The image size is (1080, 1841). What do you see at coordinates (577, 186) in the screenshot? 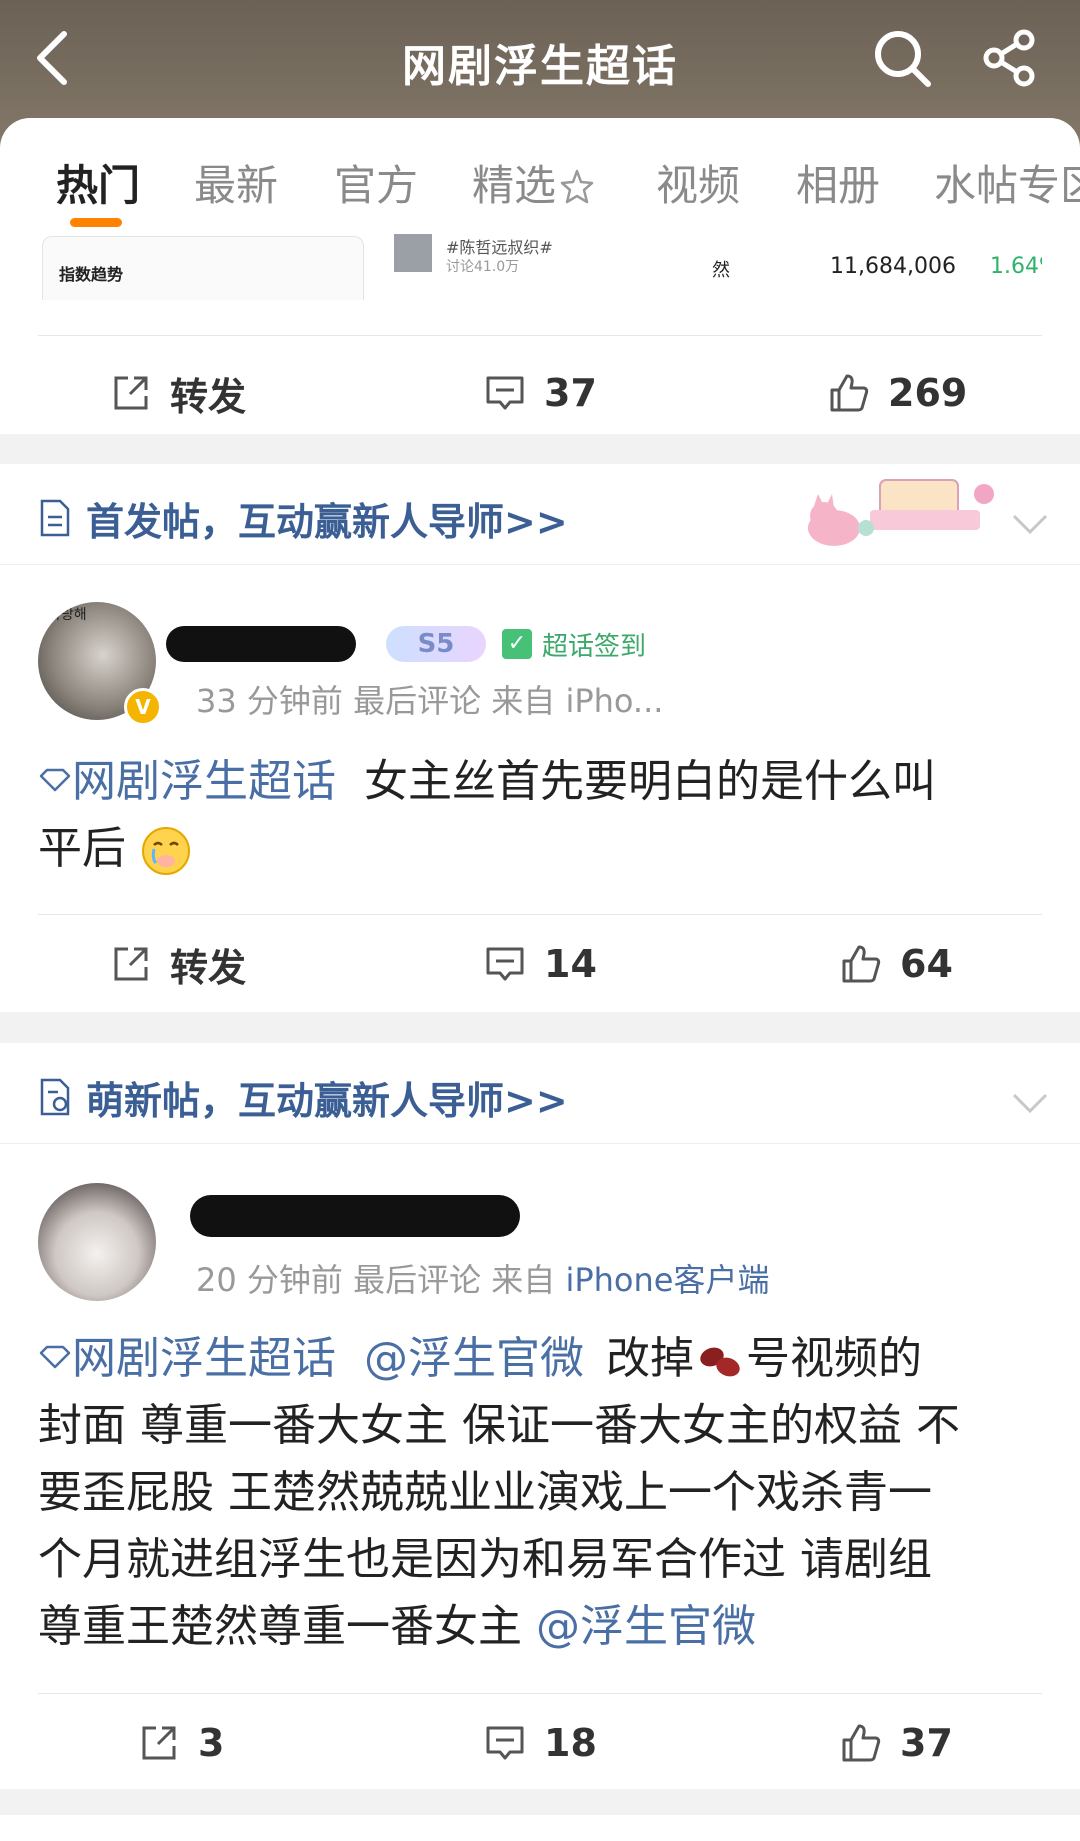
I see `featured-sparkle-icon` at bounding box center [577, 186].